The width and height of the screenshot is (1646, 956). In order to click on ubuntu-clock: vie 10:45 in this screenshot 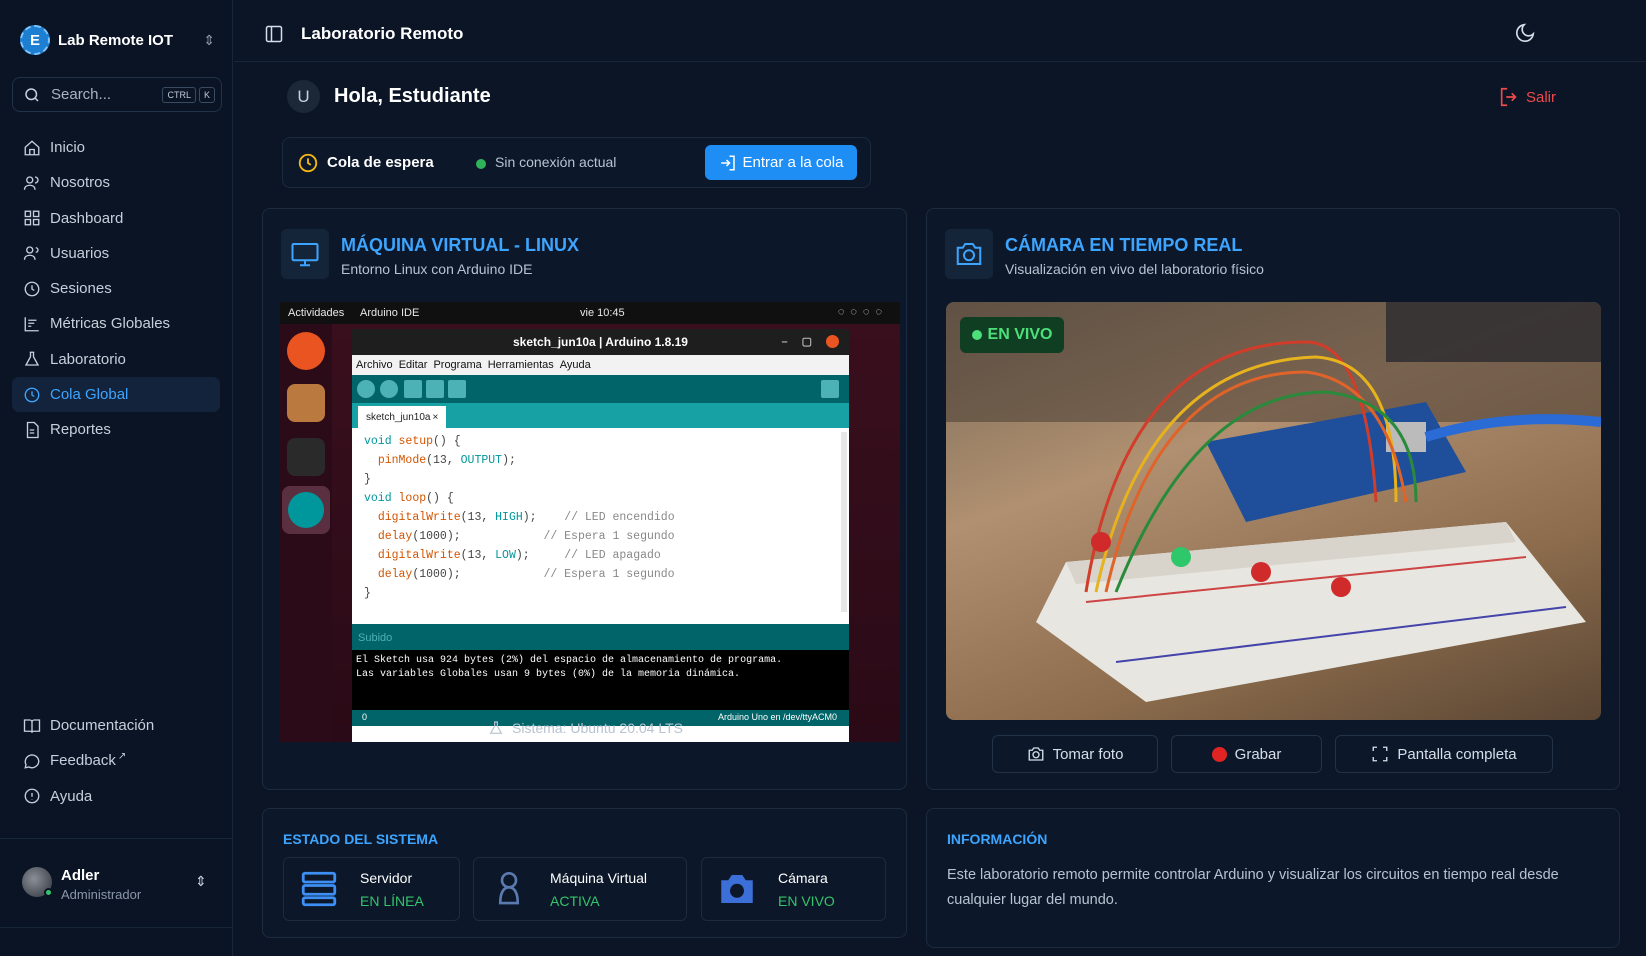, I will do `click(602, 313)`.